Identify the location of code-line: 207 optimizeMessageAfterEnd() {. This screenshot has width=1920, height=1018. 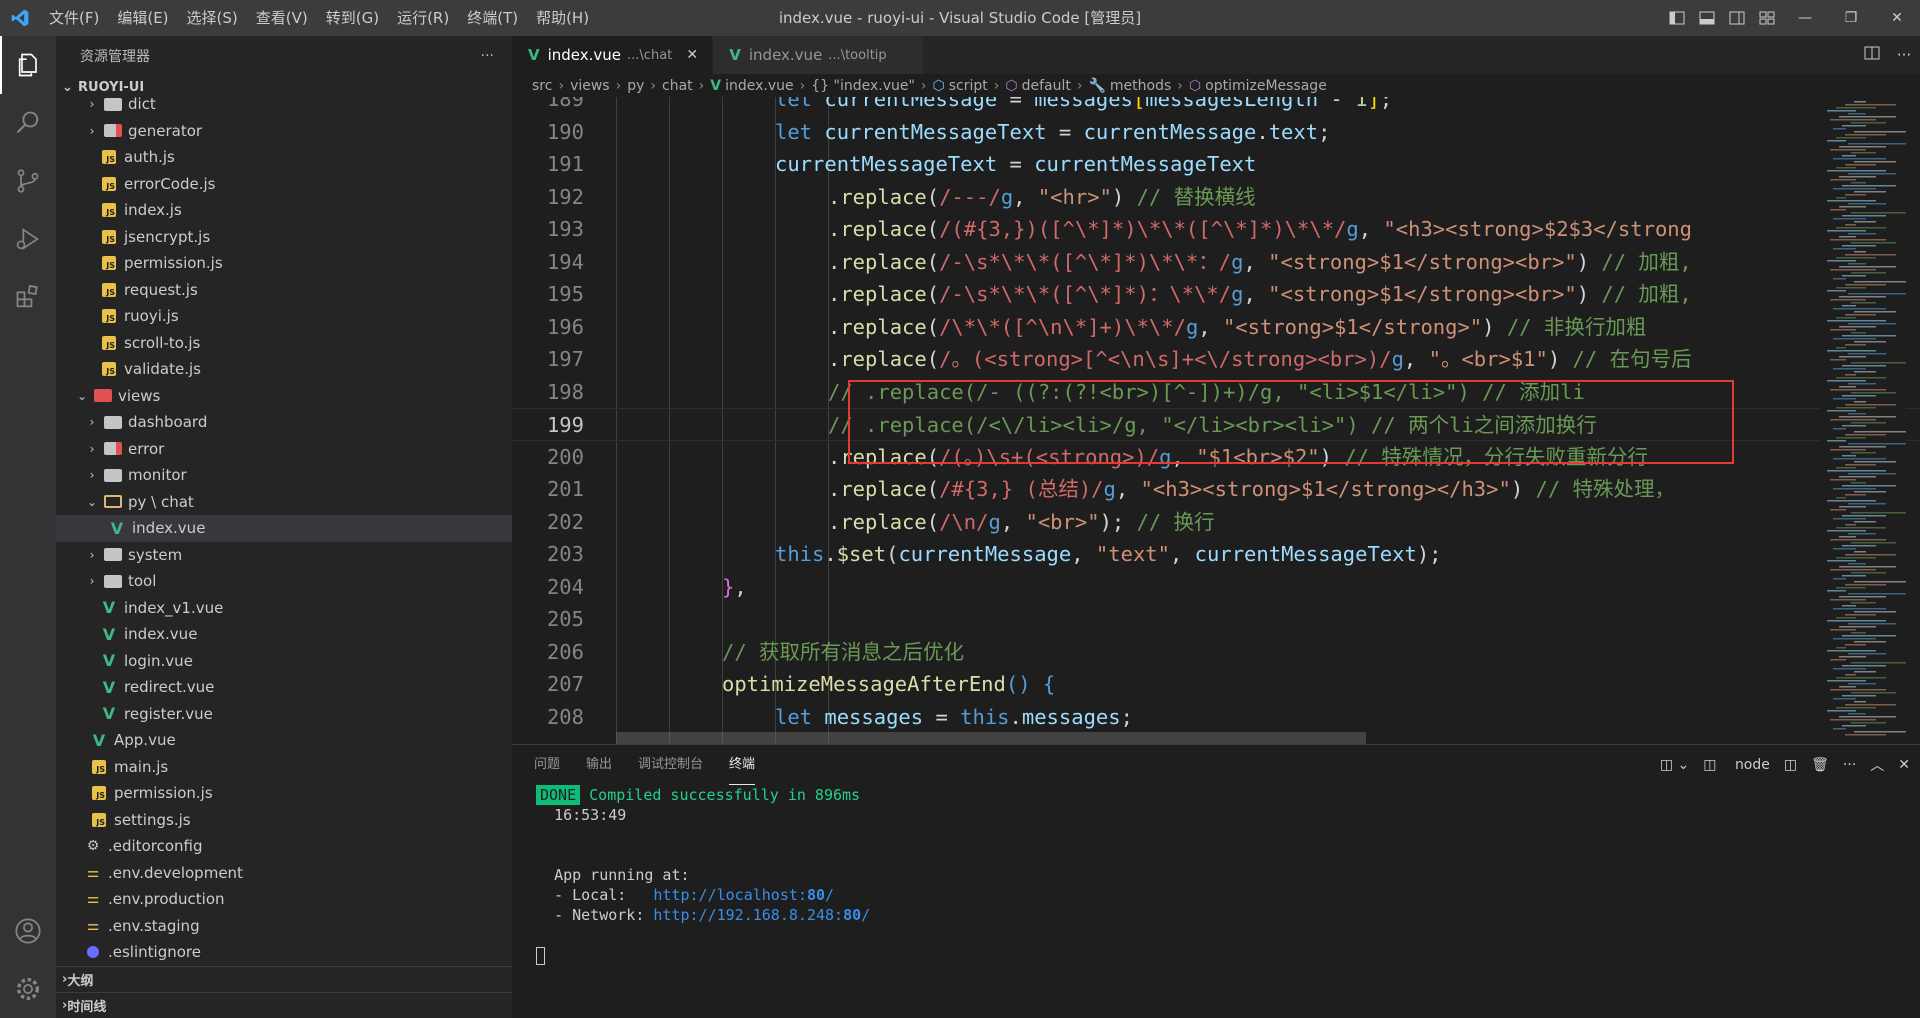
(1216, 684).